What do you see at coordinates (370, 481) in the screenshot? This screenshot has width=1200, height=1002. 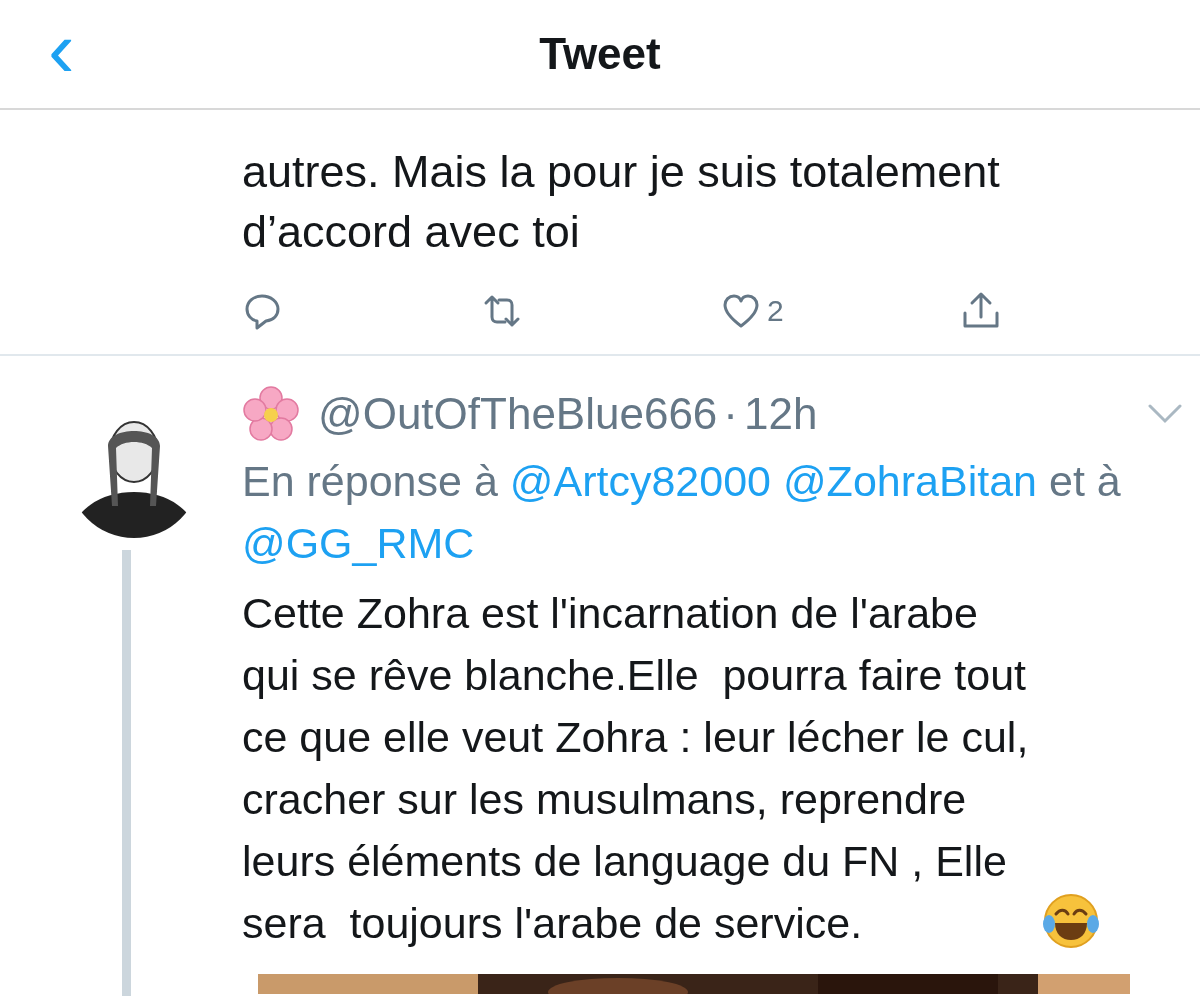 I see `reply-label: En réponse à` at bounding box center [370, 481].